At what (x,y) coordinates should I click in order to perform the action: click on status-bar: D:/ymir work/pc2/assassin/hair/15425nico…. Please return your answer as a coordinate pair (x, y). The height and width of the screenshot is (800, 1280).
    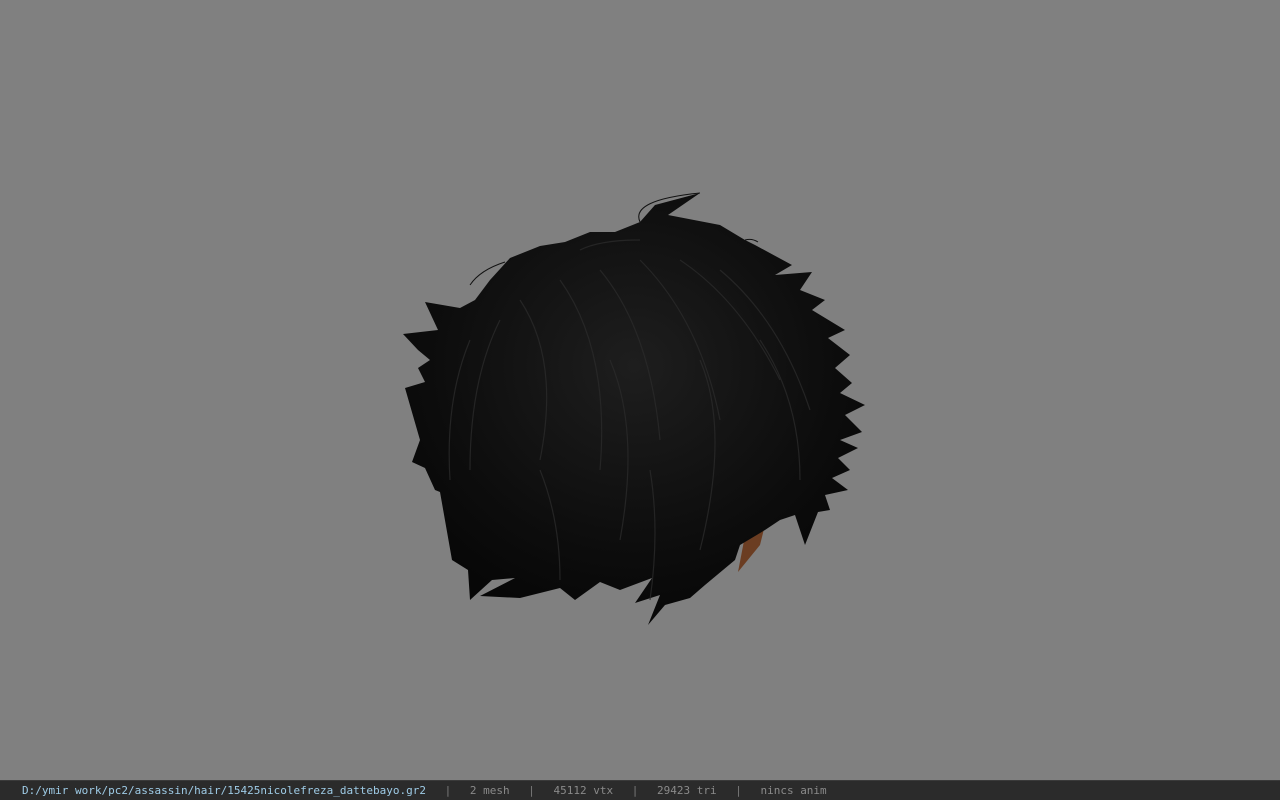
    Looking at the image, I should click on (640, 790).